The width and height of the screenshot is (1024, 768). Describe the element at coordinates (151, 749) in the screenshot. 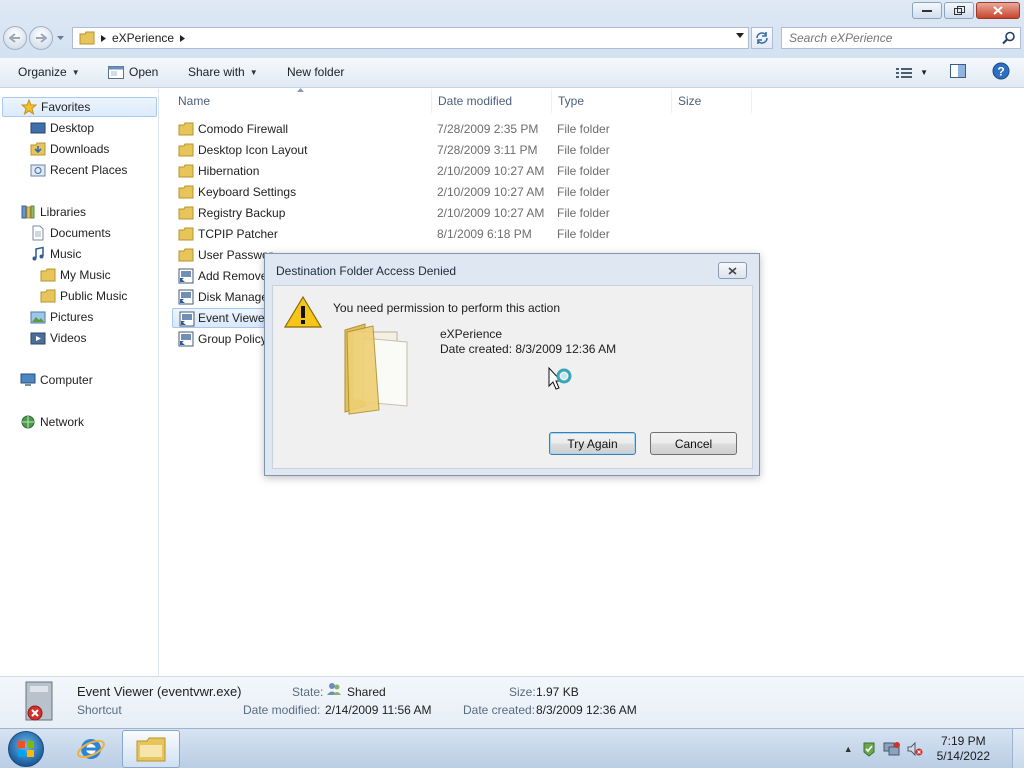

I see `taskbar-windows-explorer` at that location.